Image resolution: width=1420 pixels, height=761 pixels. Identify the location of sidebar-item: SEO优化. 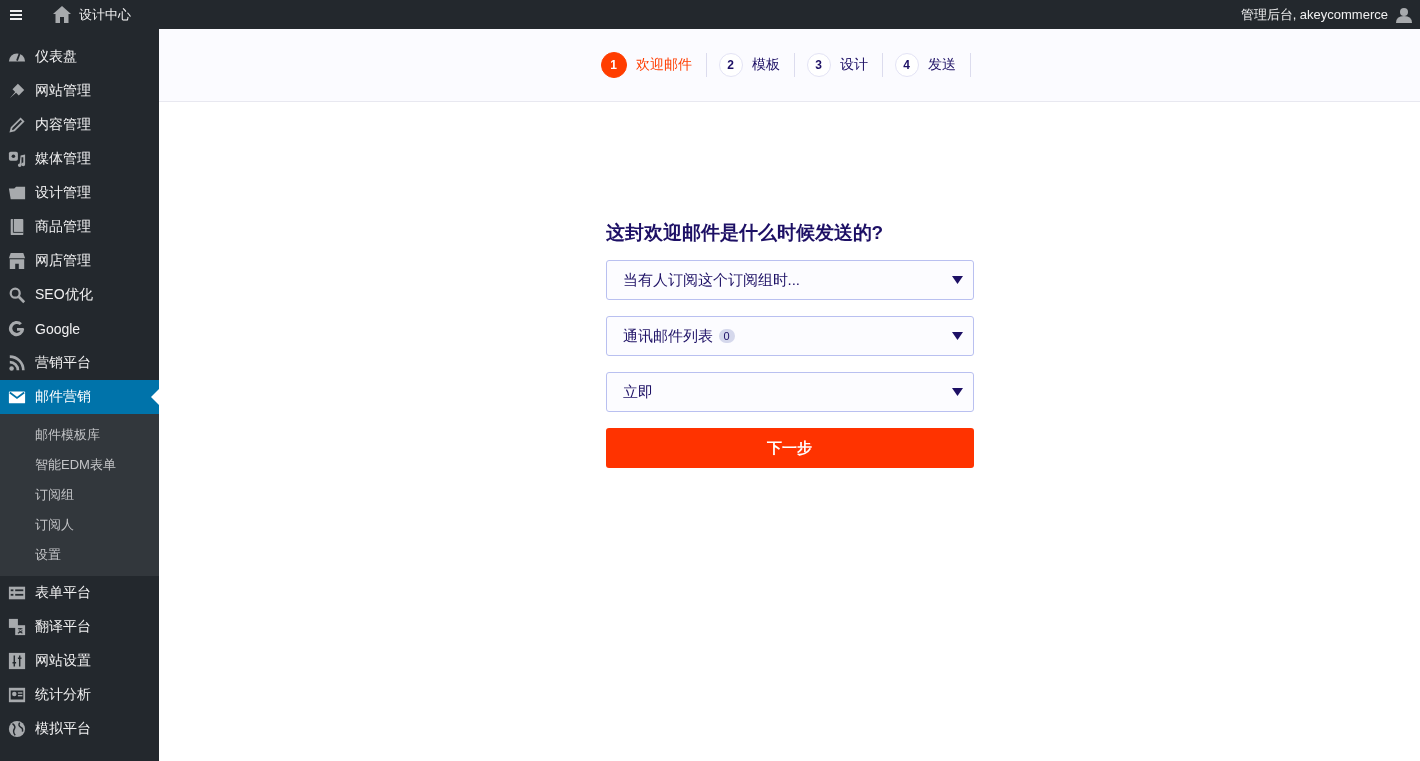
(79, 295).